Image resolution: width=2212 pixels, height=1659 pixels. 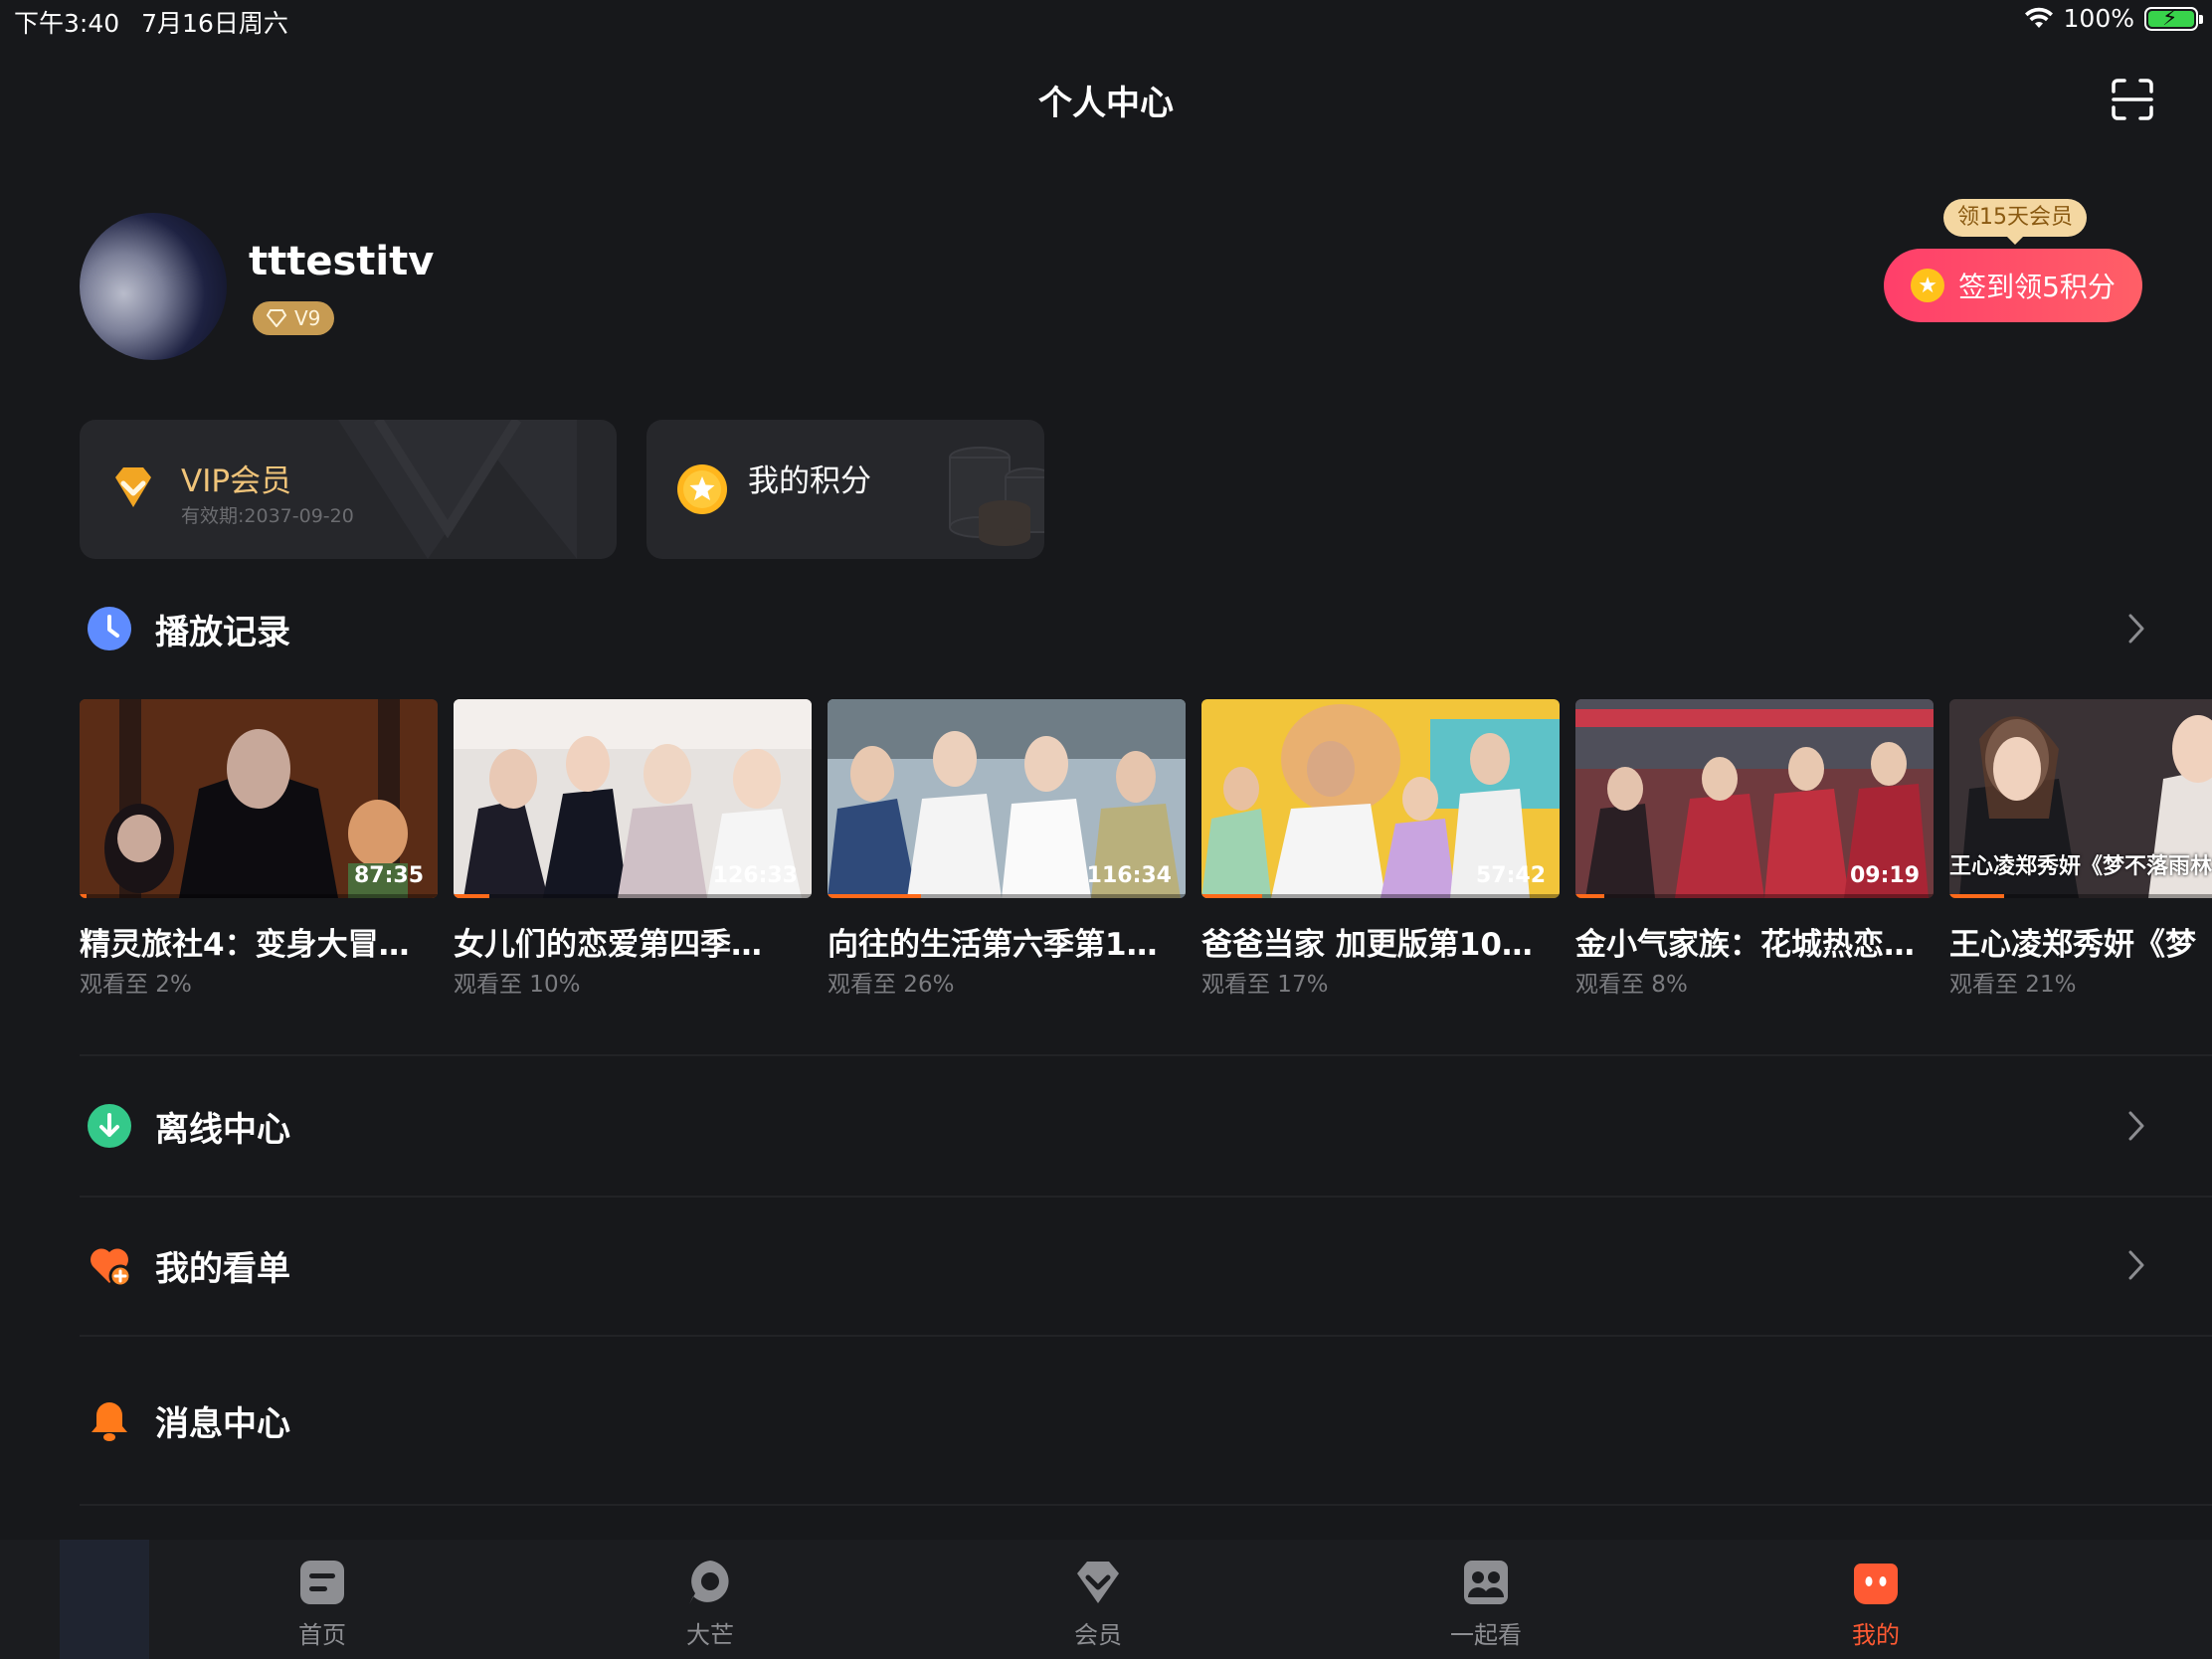 I want to click on coin-icon: ★, so click(x=1928, y=285).